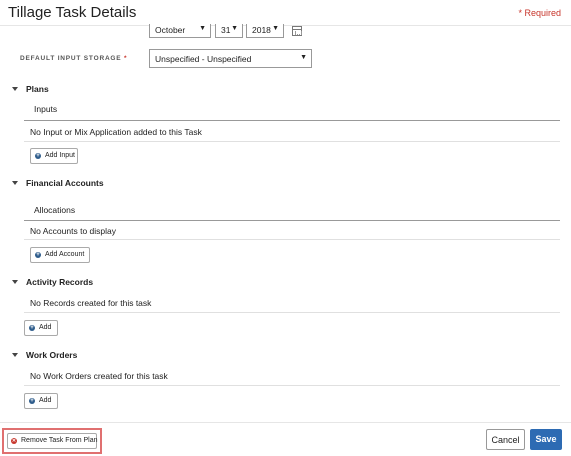 The height and width of the screenshot is (456, 571). I want to click on month-select: October ▼, so click(180, 31).